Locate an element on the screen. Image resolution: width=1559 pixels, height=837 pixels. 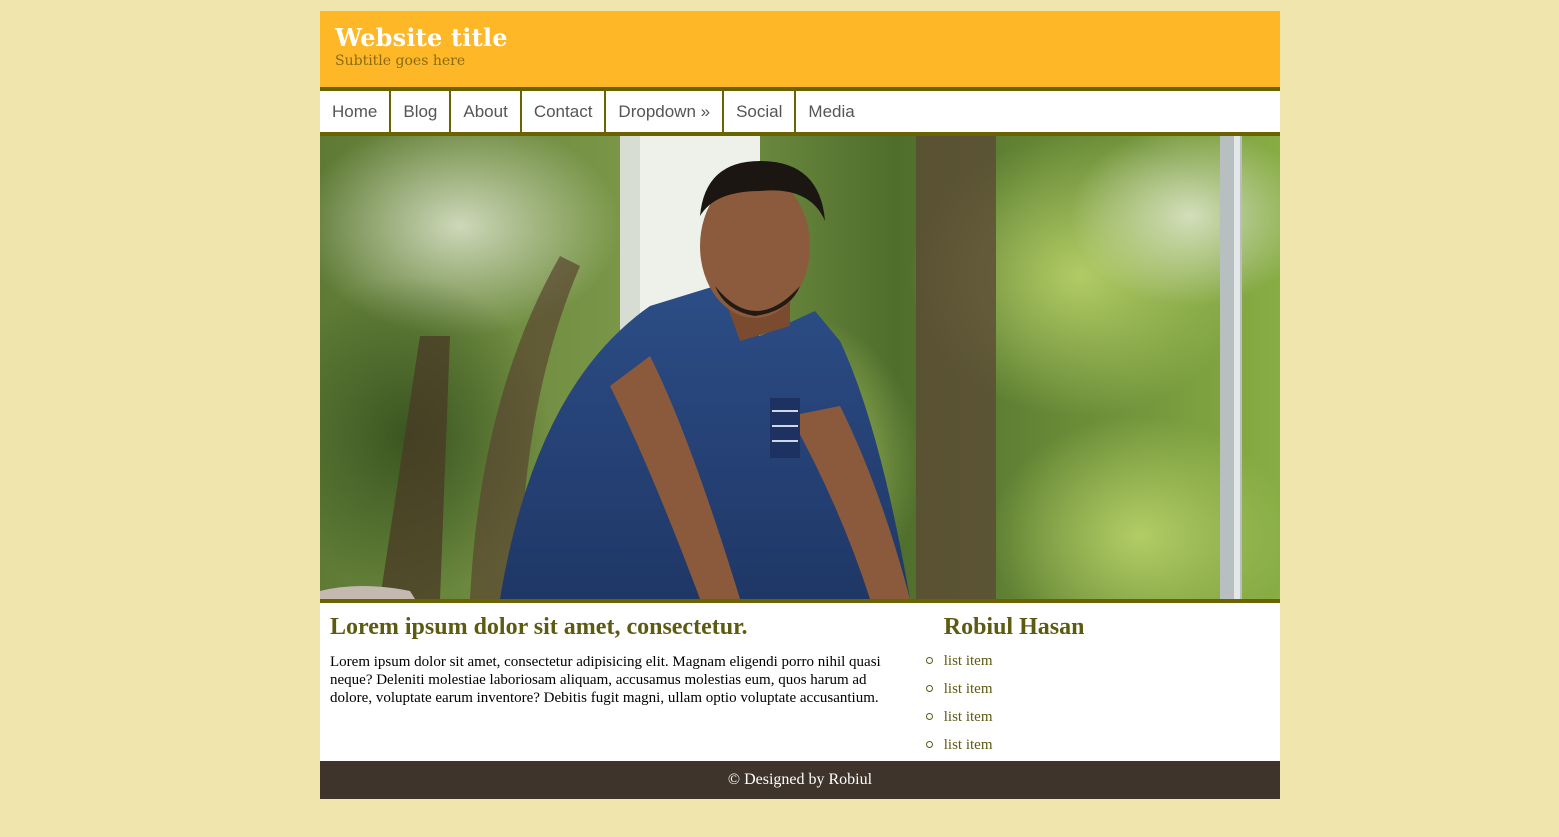
nav-item-media: Media is located at coordinates (831, 111).